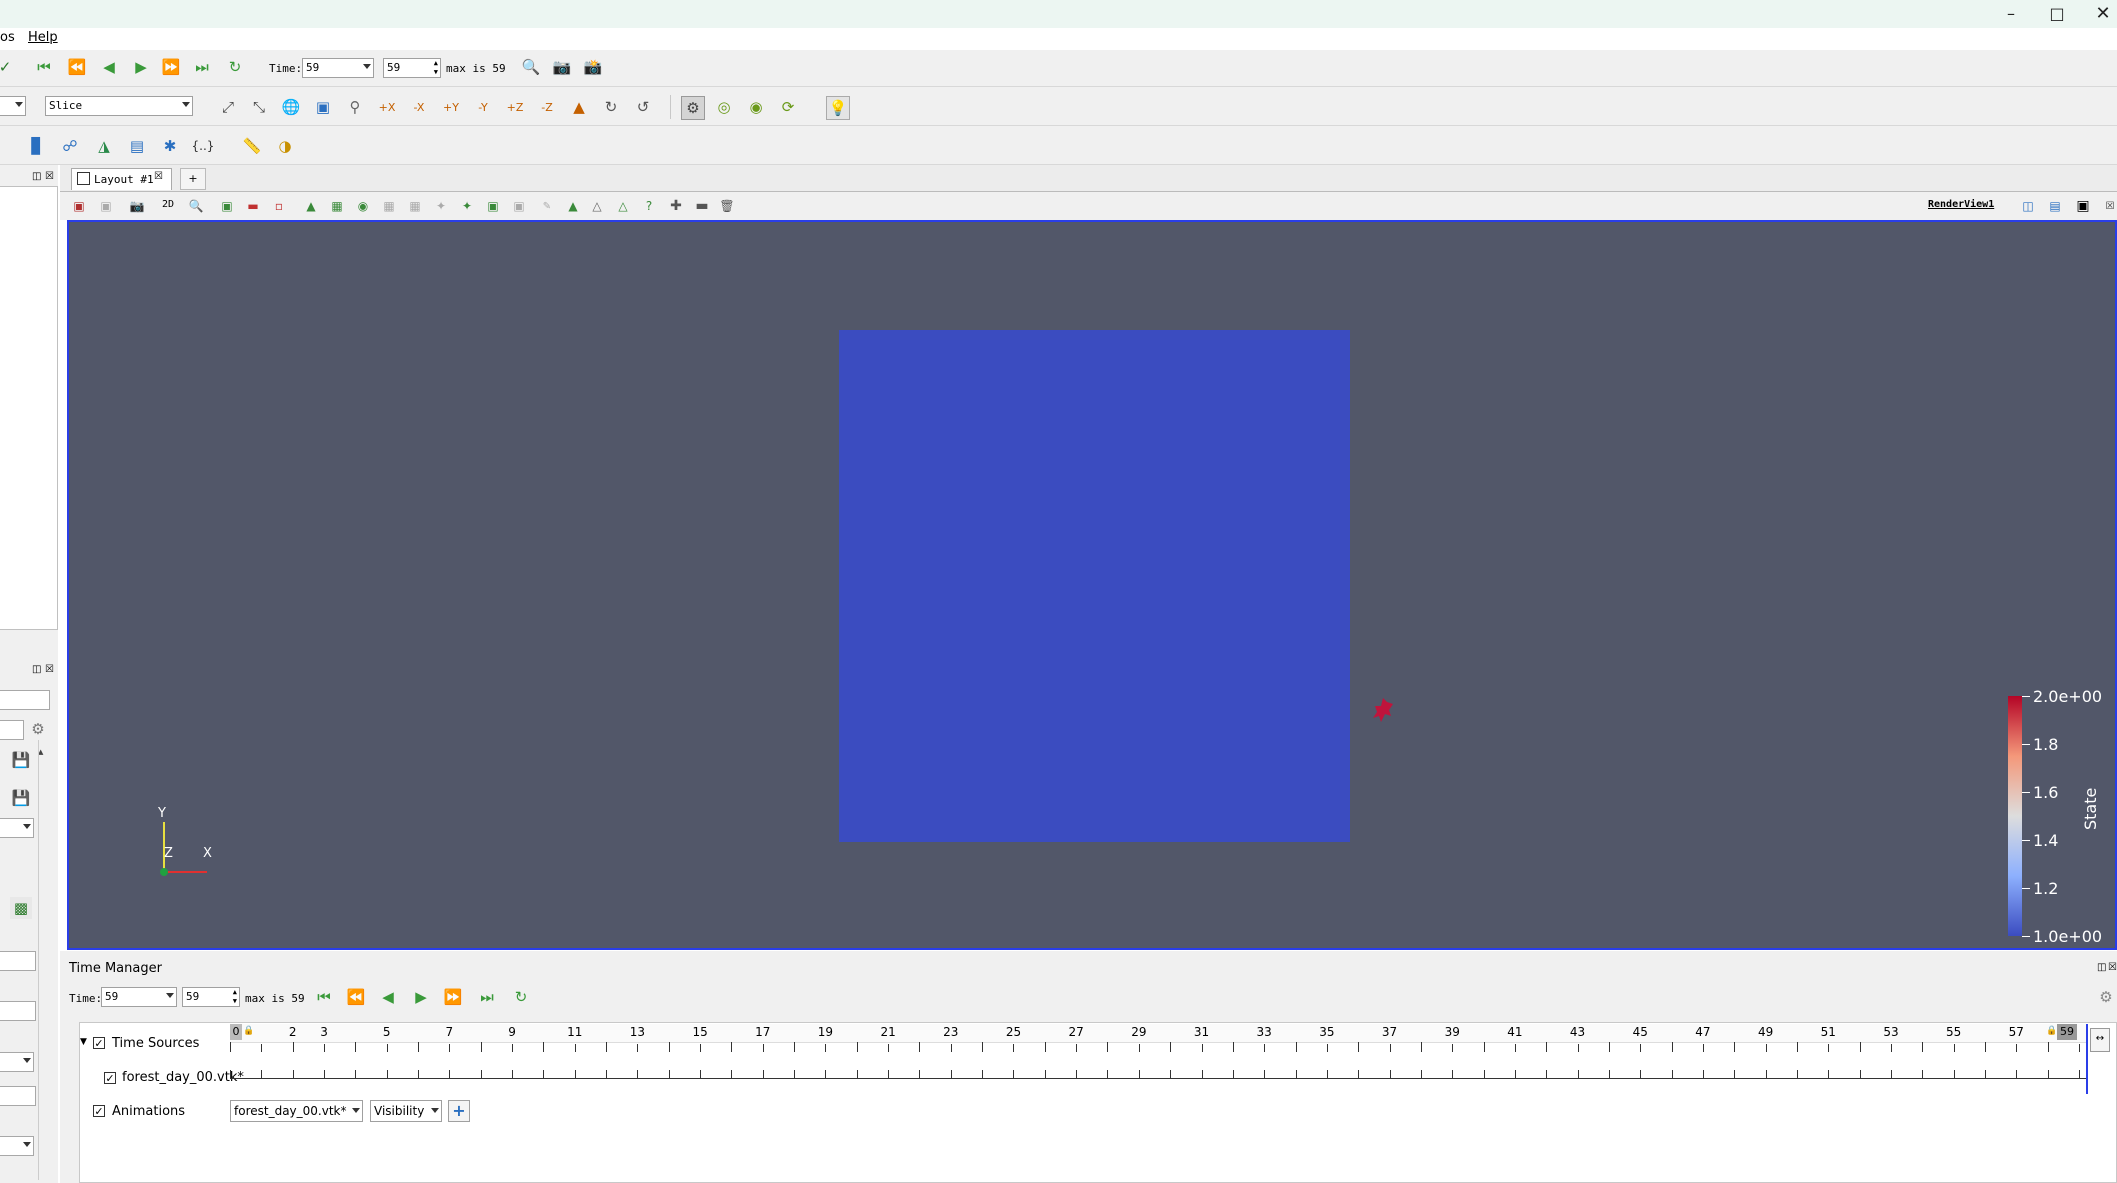  What do you see at coordinates (649, 206) in the screenshot?
I see `query-icon: ?` at bounding box center [649, 206].